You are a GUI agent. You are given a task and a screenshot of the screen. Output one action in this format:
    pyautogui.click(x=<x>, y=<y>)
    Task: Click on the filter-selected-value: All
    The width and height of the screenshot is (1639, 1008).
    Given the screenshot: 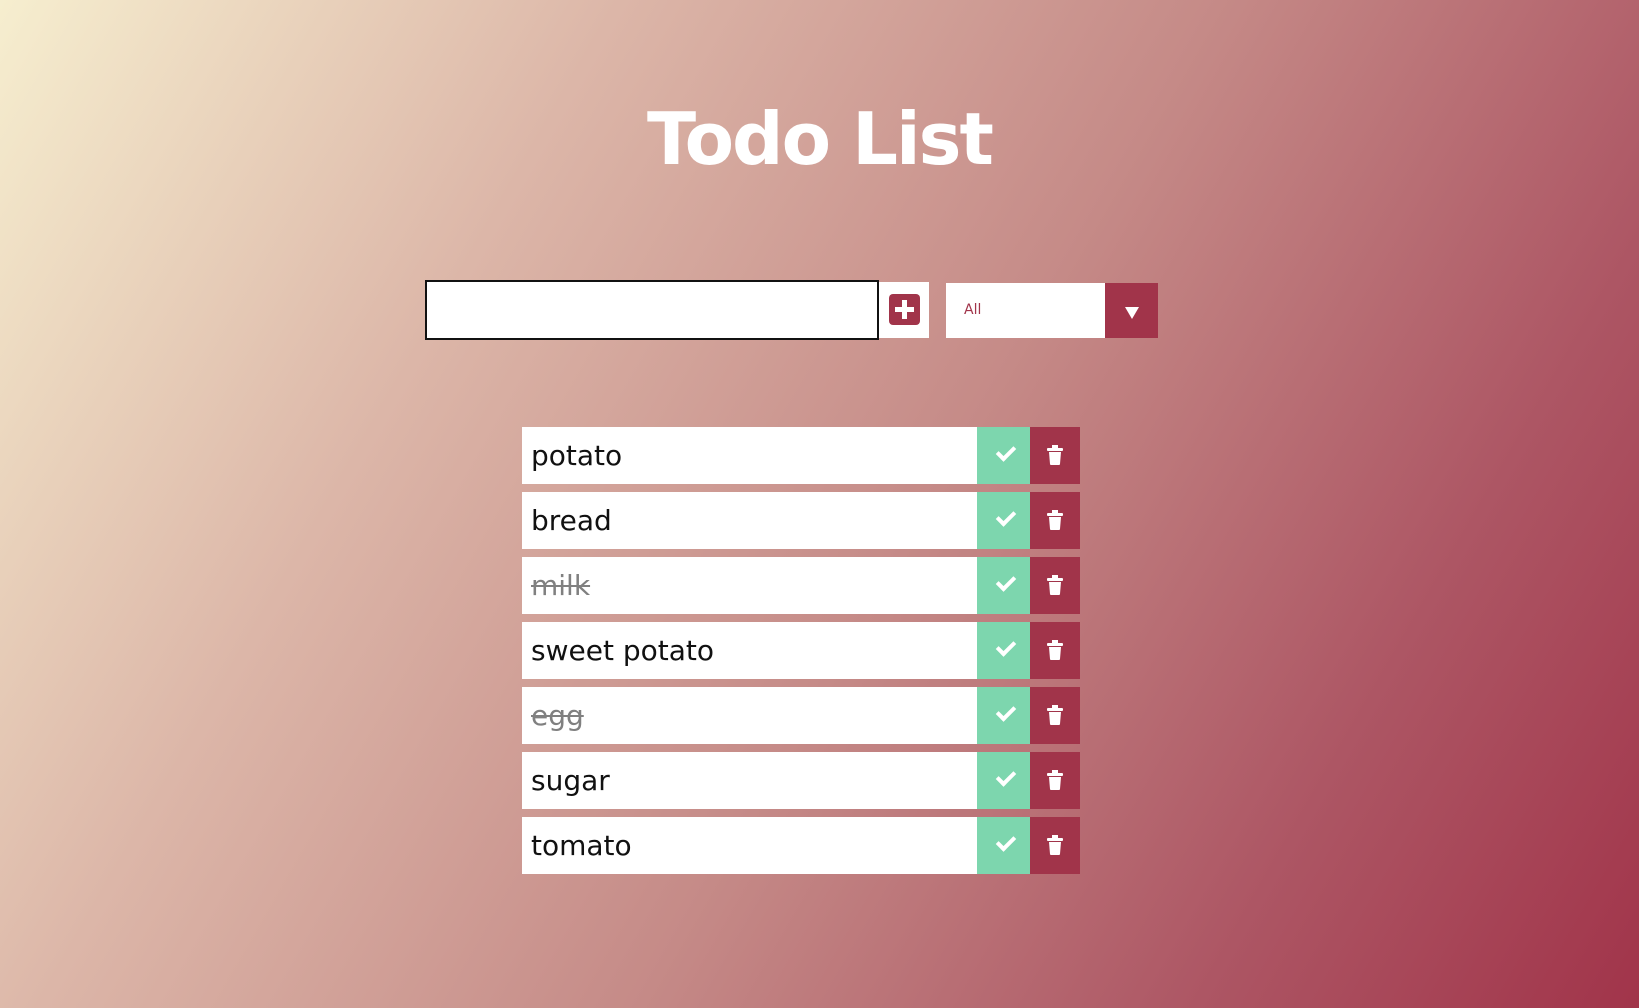 What is the action you would take?
    pyautogui.click(x=973, y=310)
    